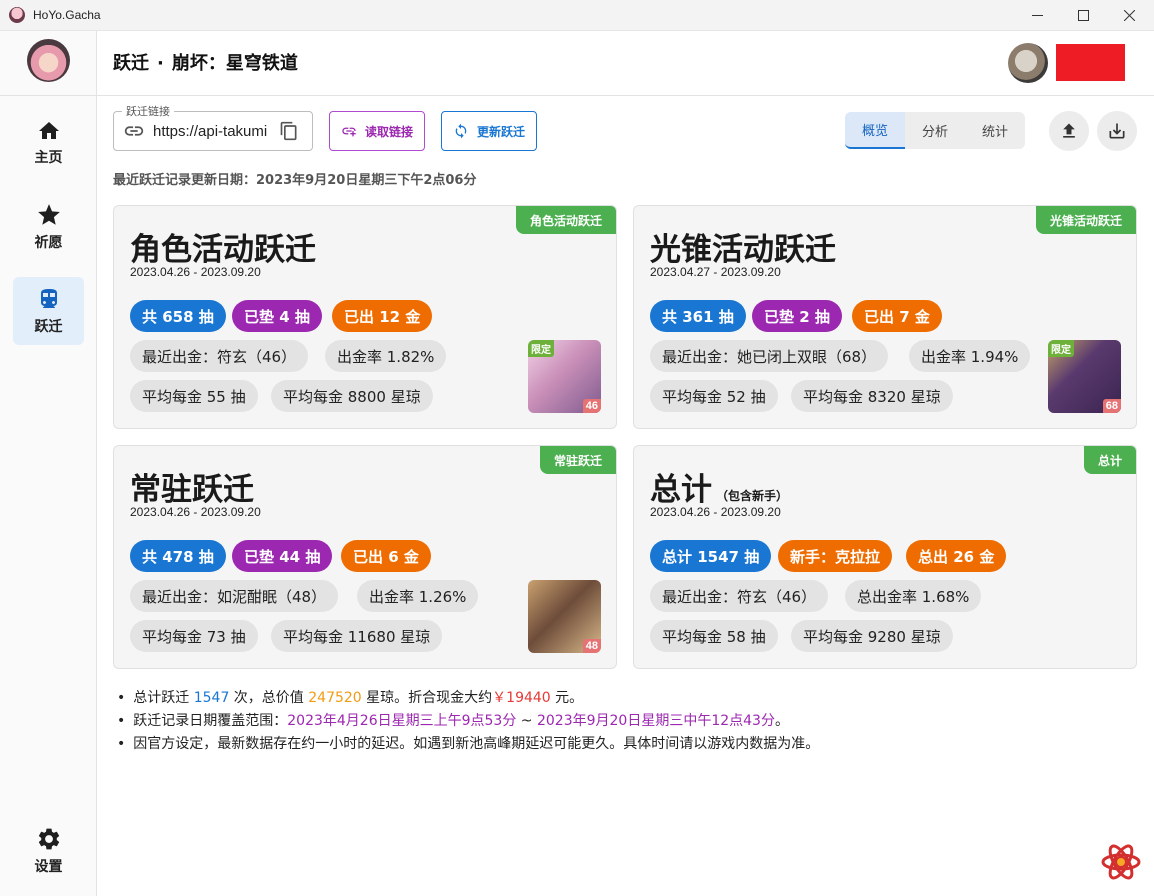 This screenshot has height=896, width=1154. What do you see at coordinates (970, 356) in the screenshot?
I see `gold-rate-chip: 出金率 1.94%` at bounding box center [970, 356].